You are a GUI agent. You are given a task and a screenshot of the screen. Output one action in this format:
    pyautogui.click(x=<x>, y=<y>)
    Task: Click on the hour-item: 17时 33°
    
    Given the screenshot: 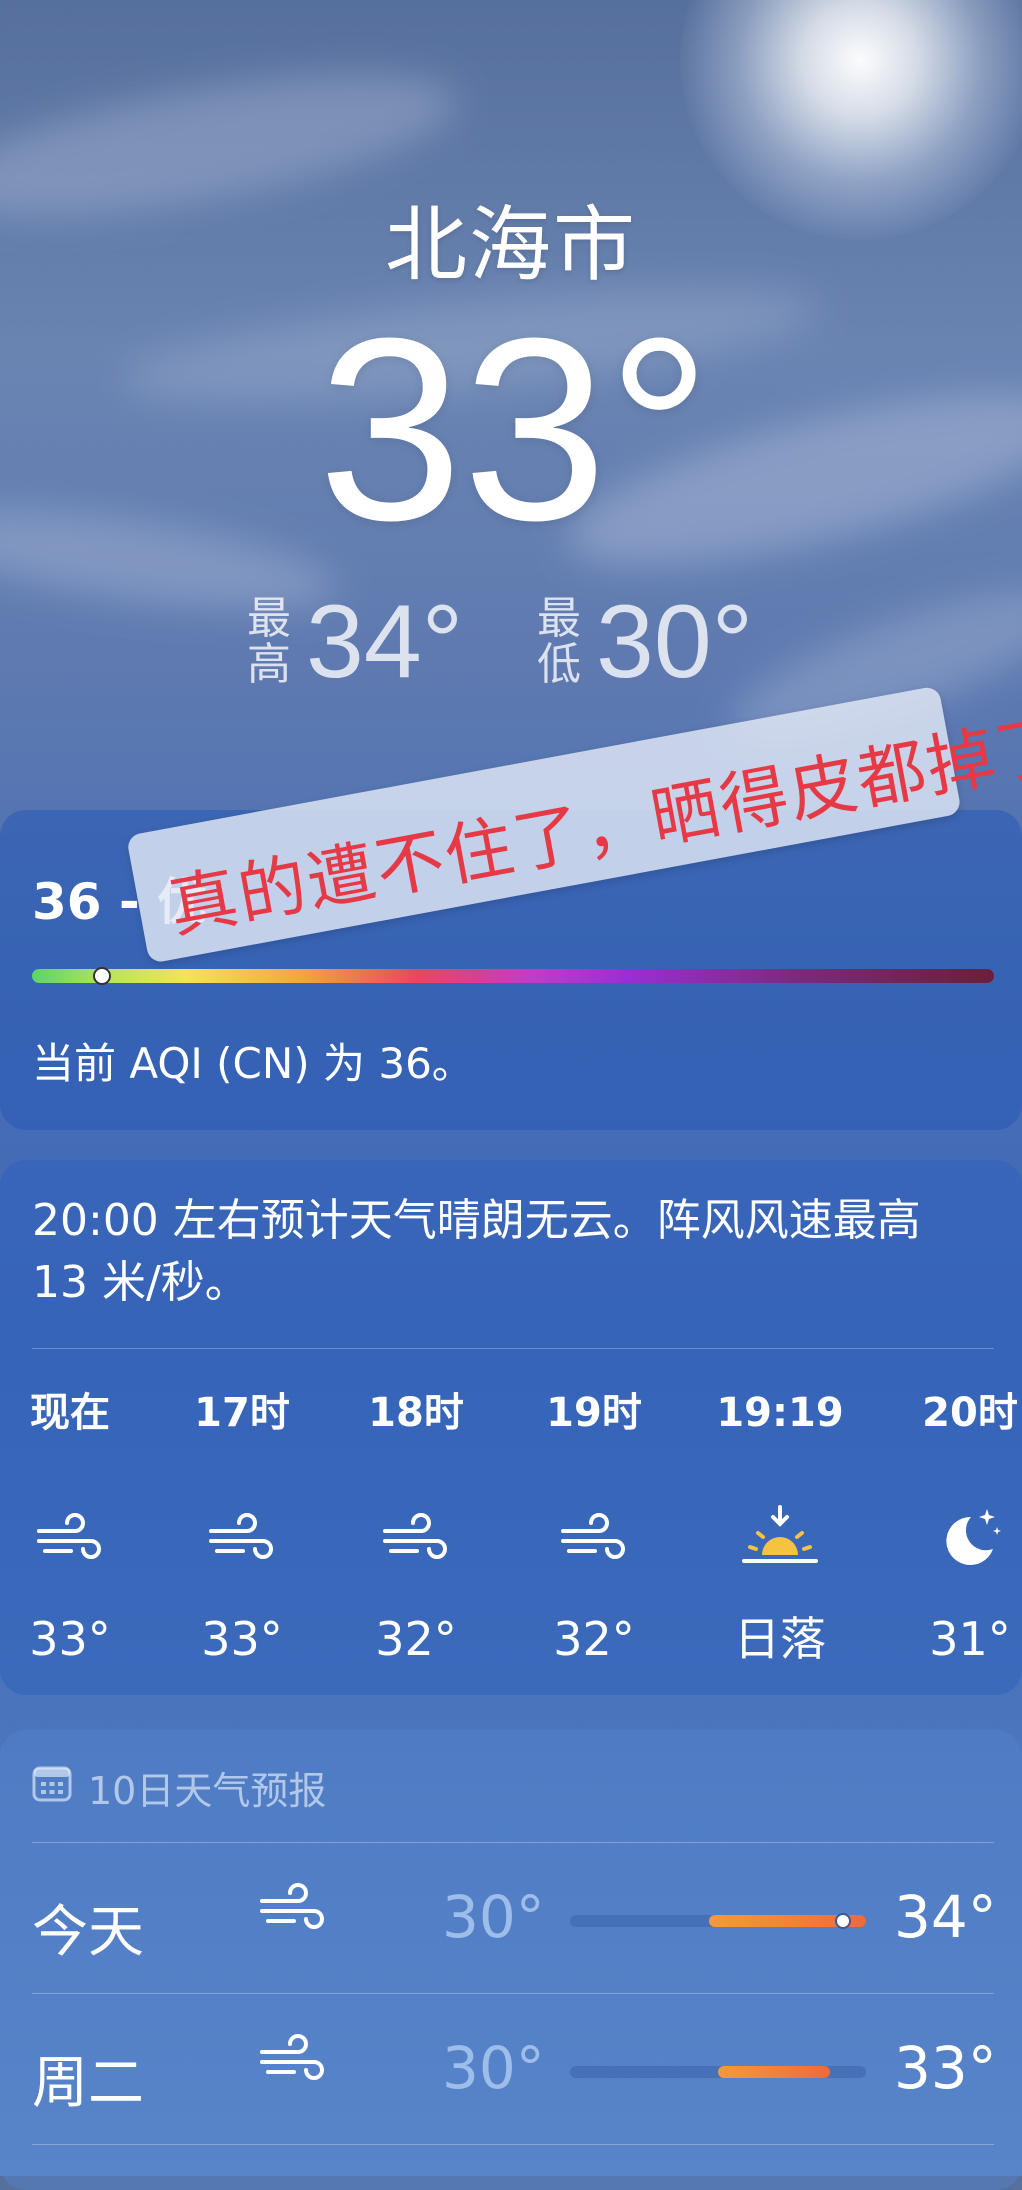 What is the action you would take?
    pyautogui.click(x=242, y=1527)
    